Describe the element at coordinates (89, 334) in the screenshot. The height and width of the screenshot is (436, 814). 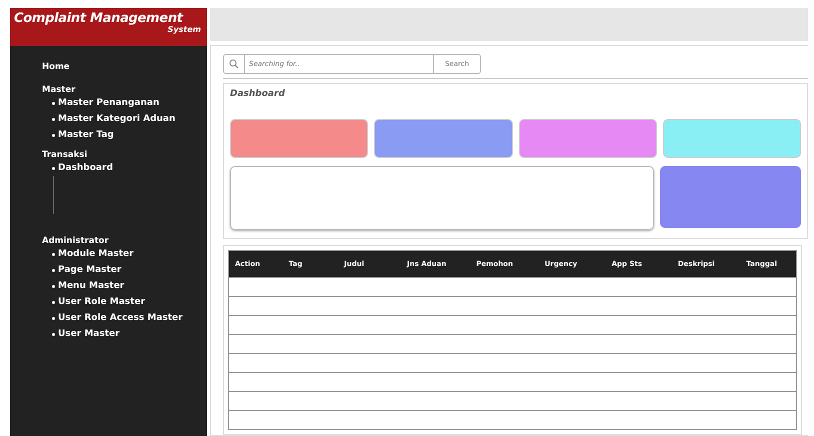
I see `menu-item: User Master` at that location.